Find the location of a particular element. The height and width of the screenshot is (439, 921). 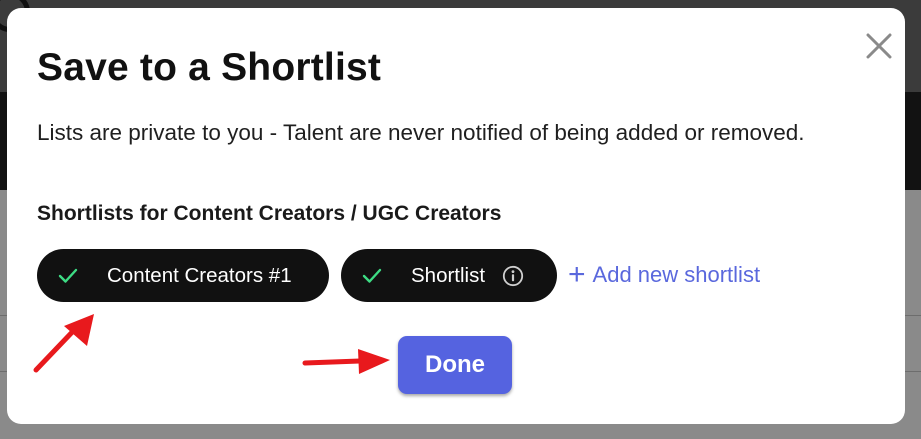

add-new-shortlist-link: + Add new shortlist is located at coordinates (664, 274).